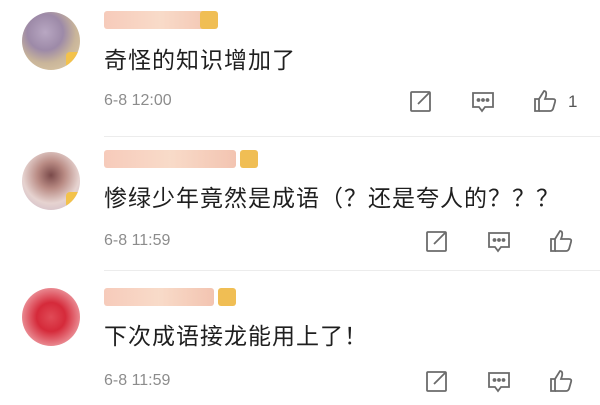 This screenshot has height=405, width=600. I want to click on comment-text: 下次成语接龙能用上了！, so click(236, 337).